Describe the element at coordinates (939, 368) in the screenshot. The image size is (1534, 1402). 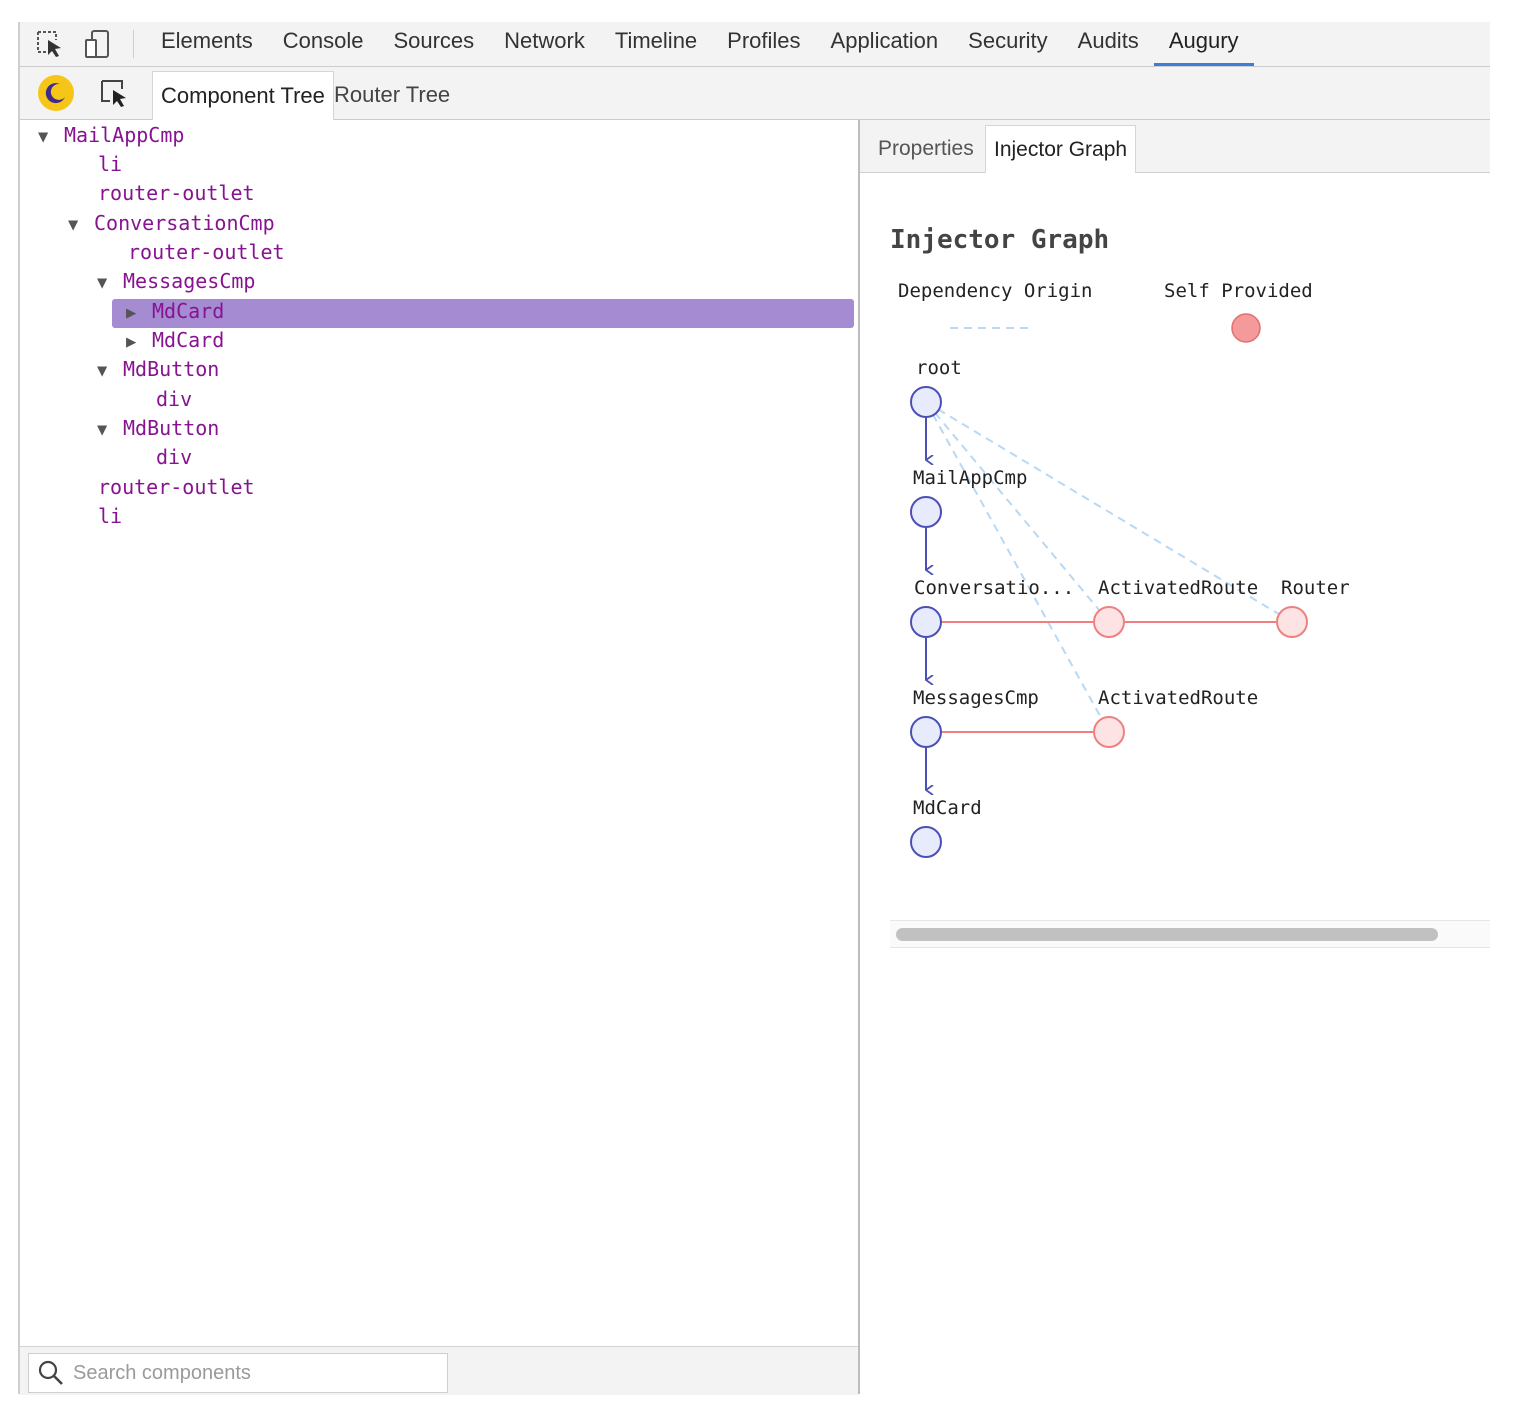
I see `label-root: root` at that location.